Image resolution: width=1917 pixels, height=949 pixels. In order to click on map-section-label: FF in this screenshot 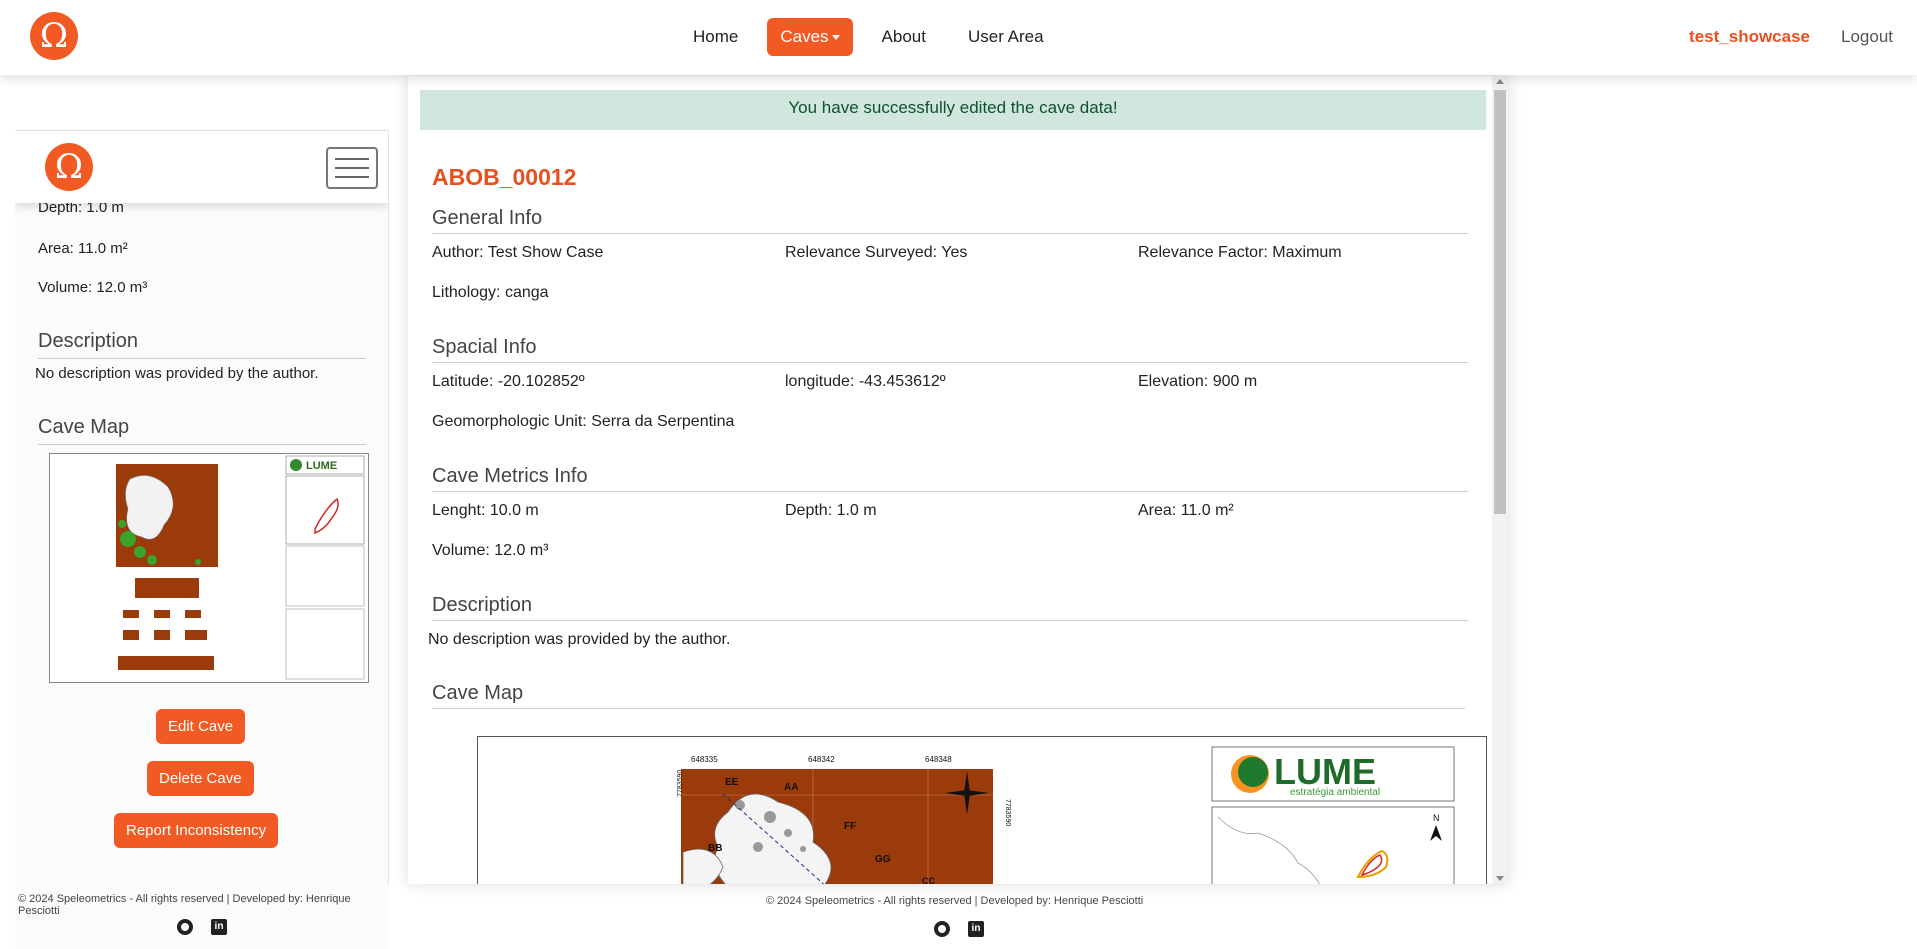, I will do `click(850, 826)`.